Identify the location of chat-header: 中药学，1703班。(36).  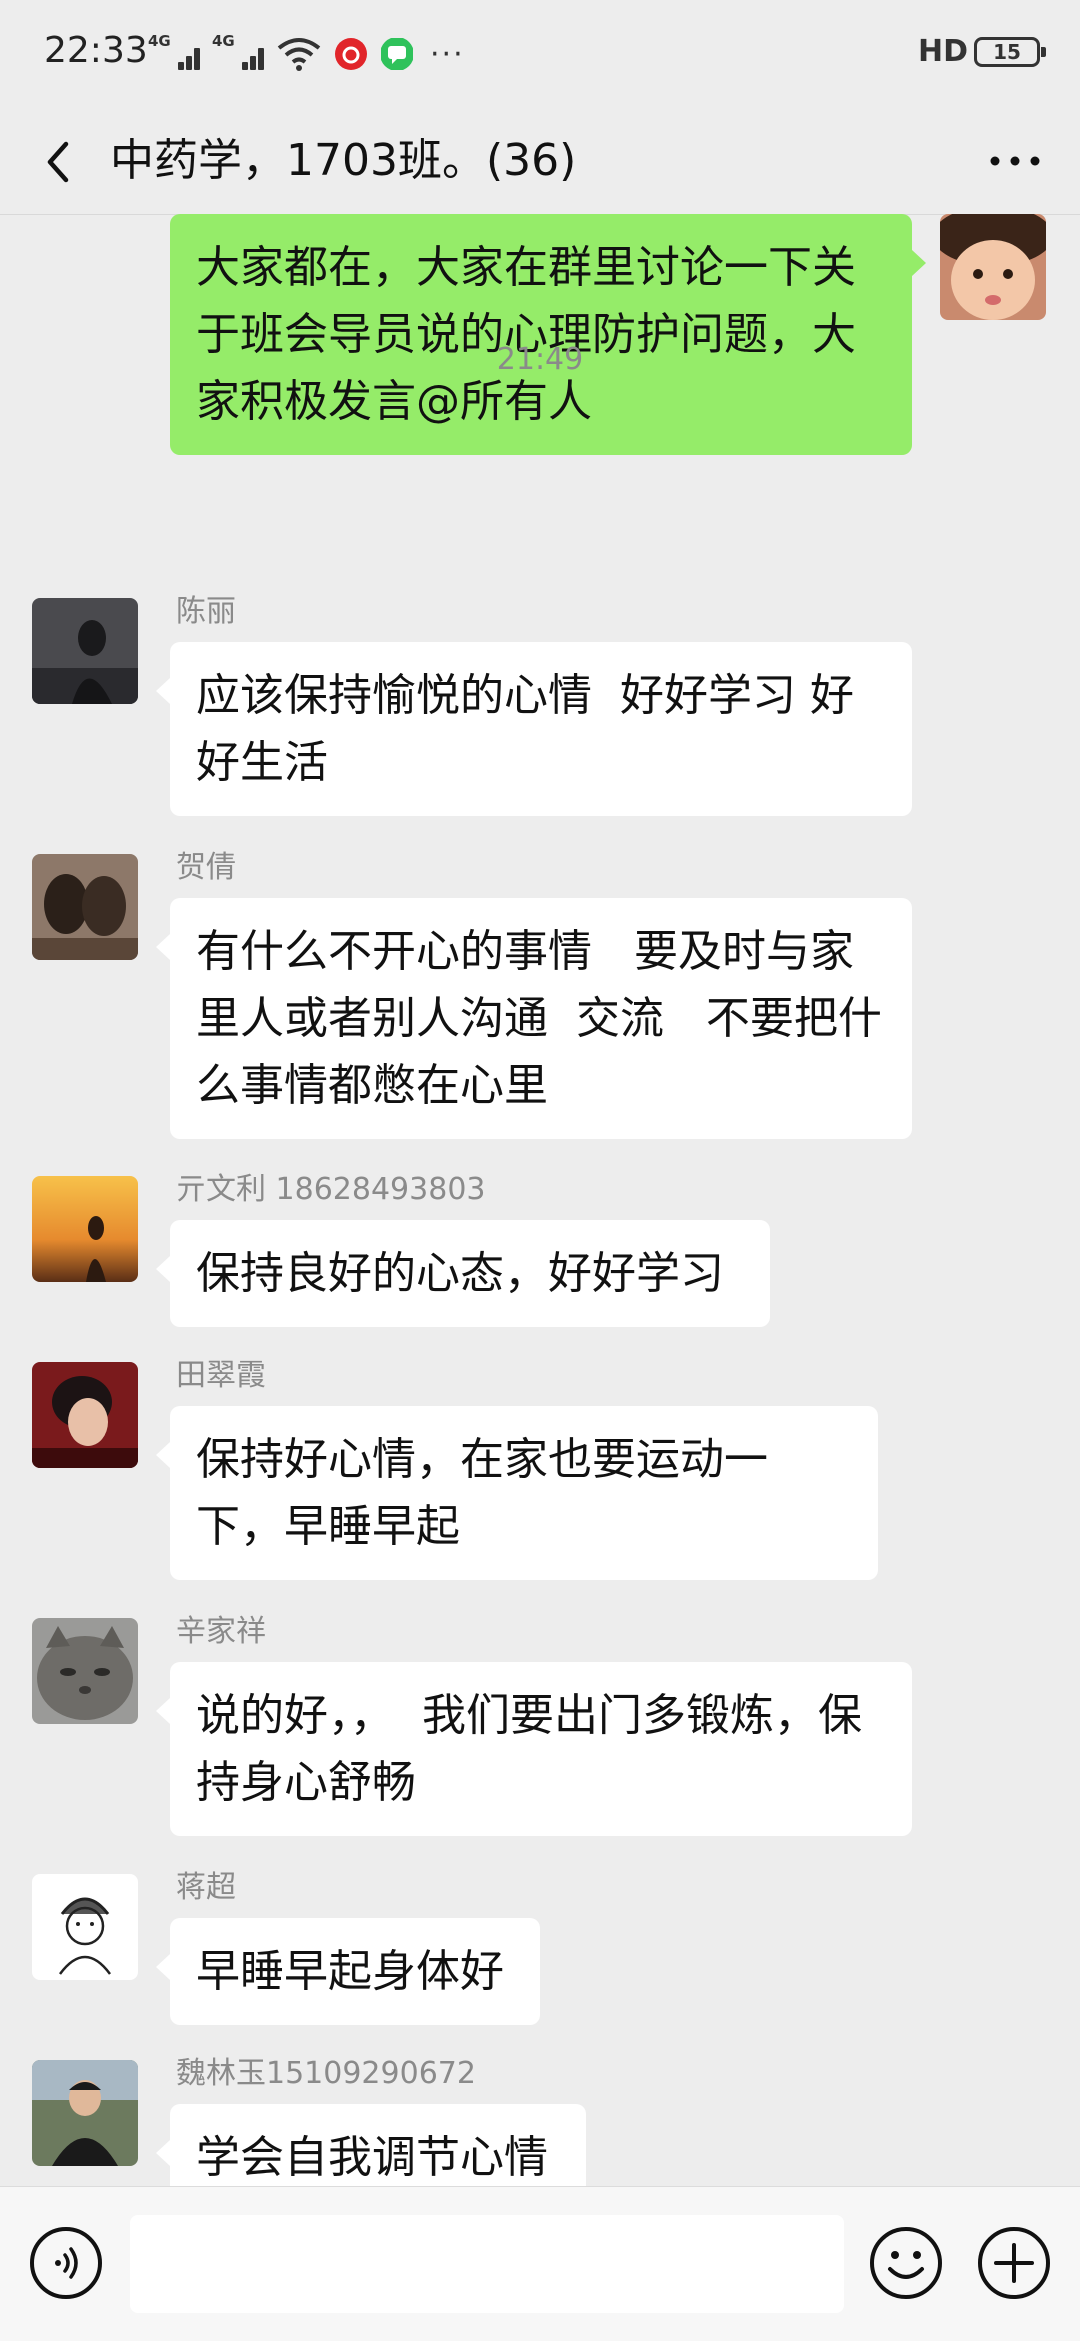
(540, 162).